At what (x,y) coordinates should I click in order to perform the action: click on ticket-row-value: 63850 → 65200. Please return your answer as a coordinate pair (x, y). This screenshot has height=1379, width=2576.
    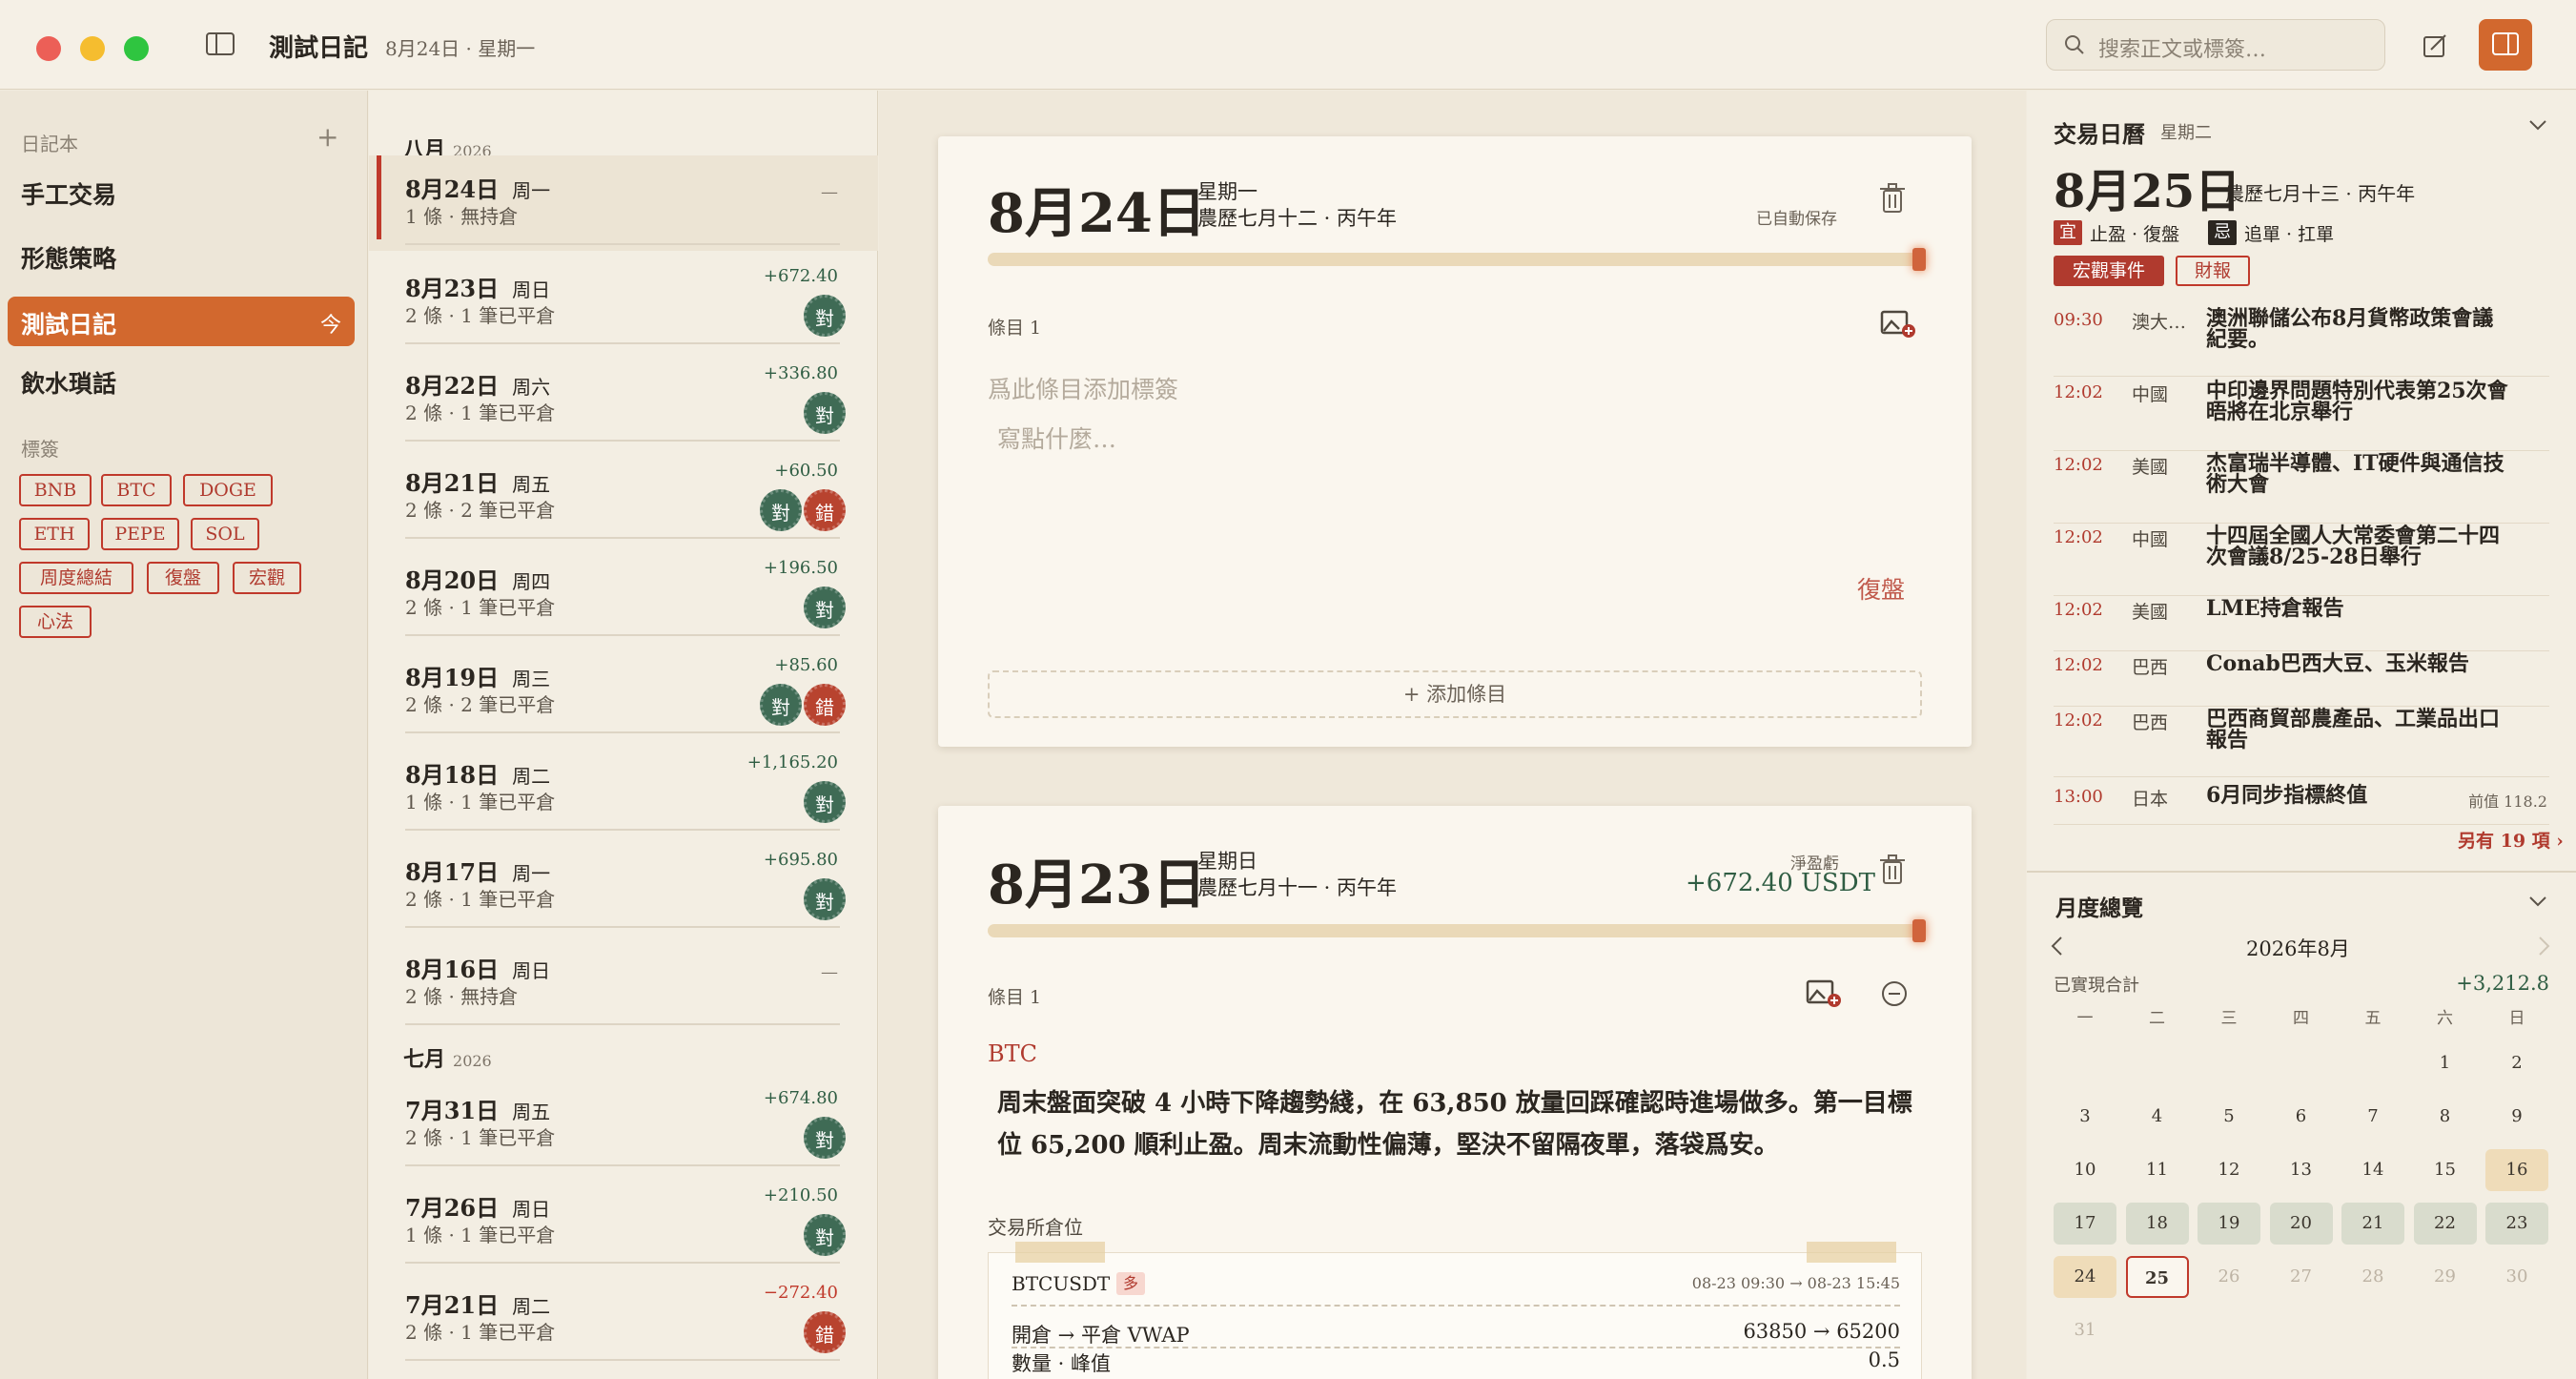
    Looking at the image, I should click on (1822, 1332).